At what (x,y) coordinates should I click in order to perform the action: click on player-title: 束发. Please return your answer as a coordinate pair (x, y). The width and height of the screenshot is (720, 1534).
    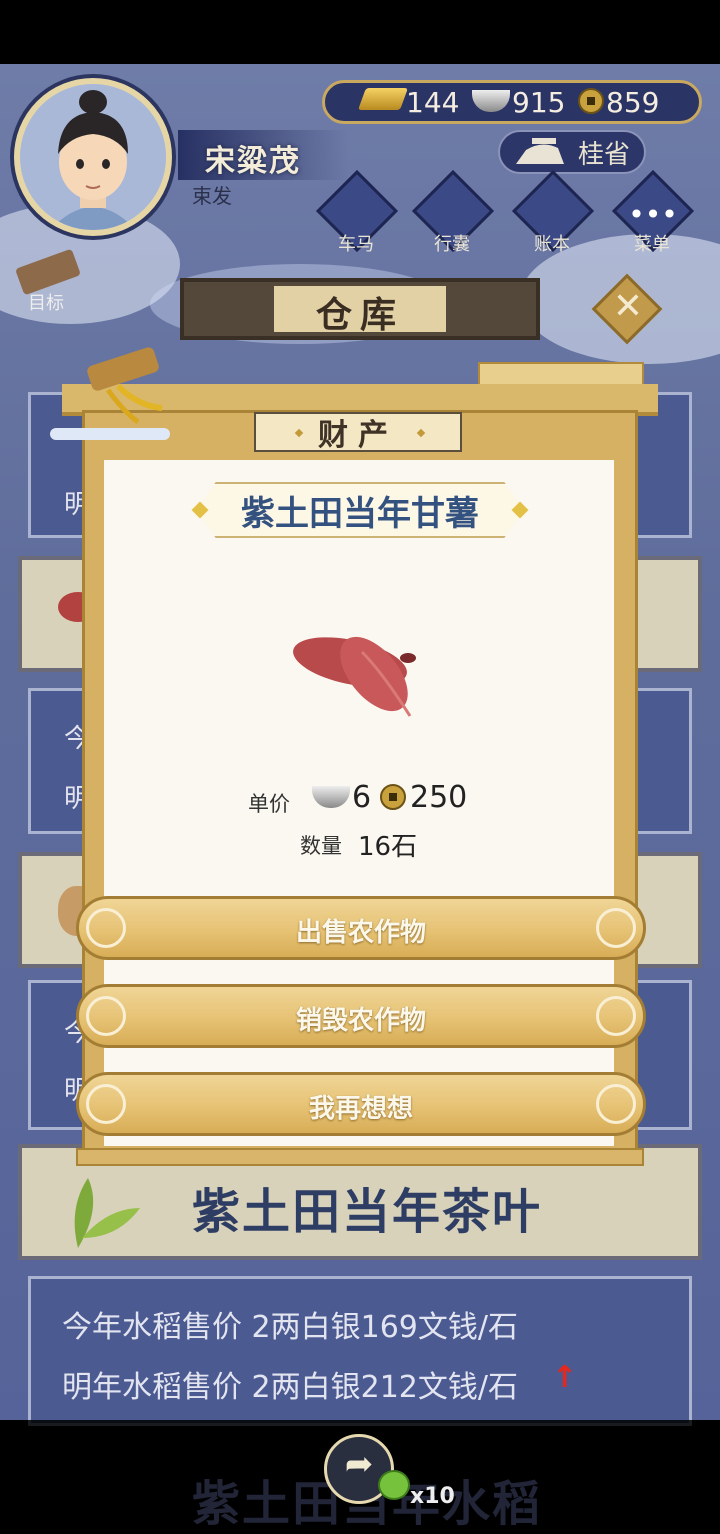
    Looking at the image, I should click on (212, 196).